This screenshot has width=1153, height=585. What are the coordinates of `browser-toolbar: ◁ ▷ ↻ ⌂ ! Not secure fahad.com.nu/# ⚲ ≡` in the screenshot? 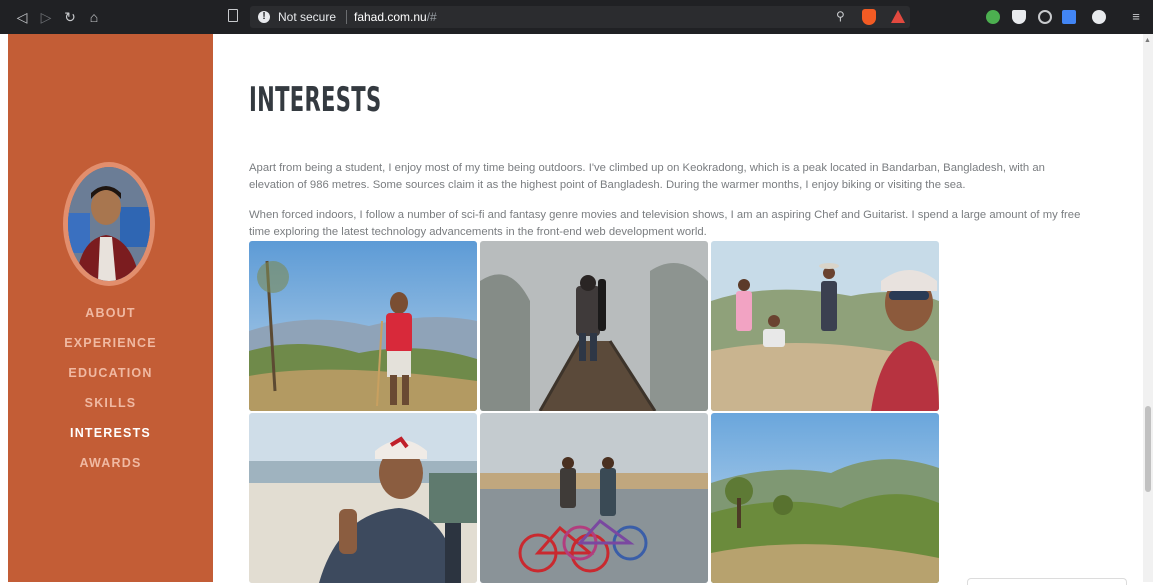 It's located at (576, 17).